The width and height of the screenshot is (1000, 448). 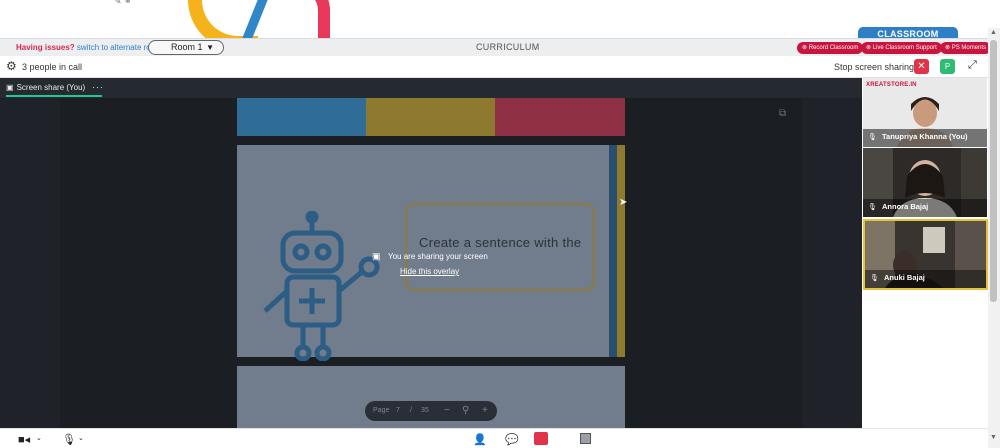 I want to click on page-scrollbar: ▲ ▼, so click(x=994, y=238).